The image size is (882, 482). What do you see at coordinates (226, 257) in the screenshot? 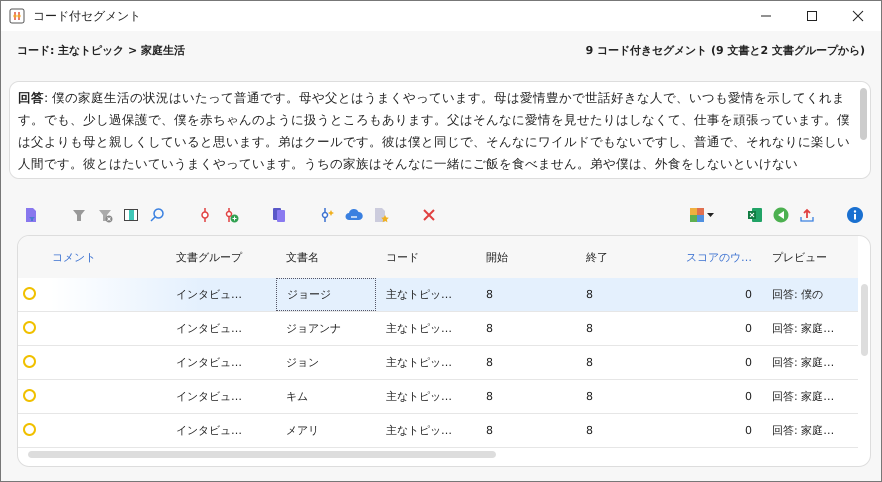
I see `column-header: 文書グループ` at bounding box center [226, 257].